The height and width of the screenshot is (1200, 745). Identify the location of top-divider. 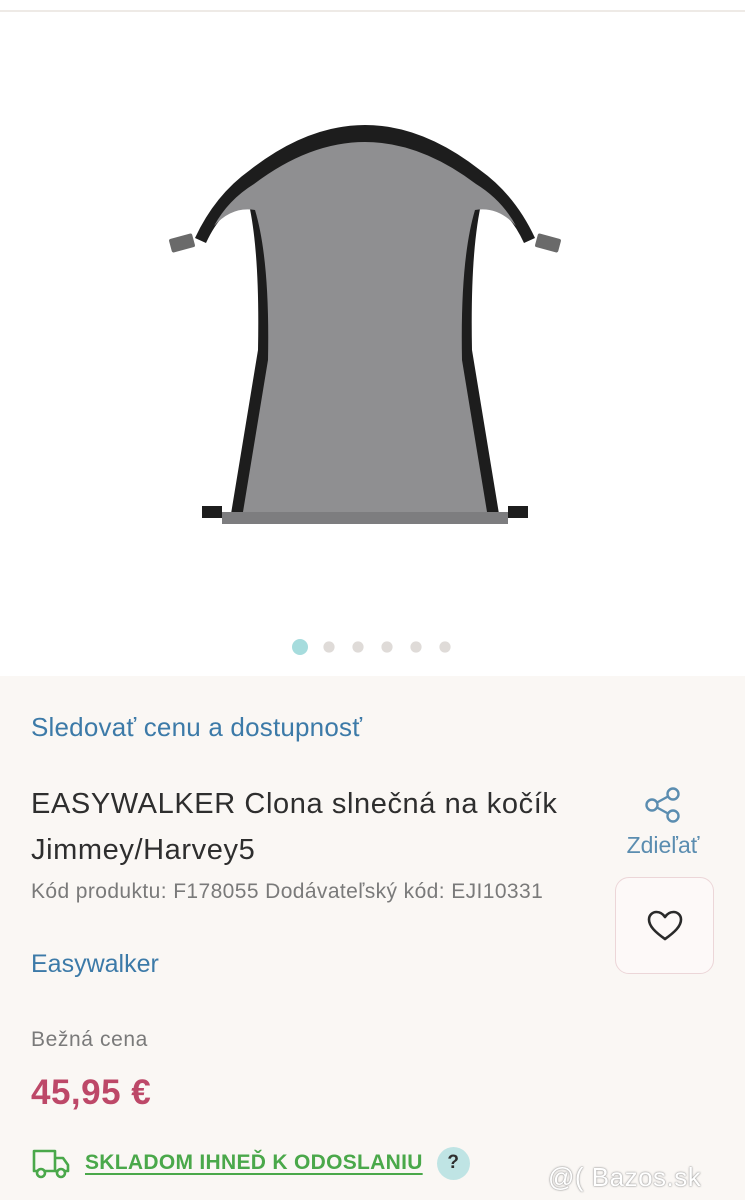
(372, 11).